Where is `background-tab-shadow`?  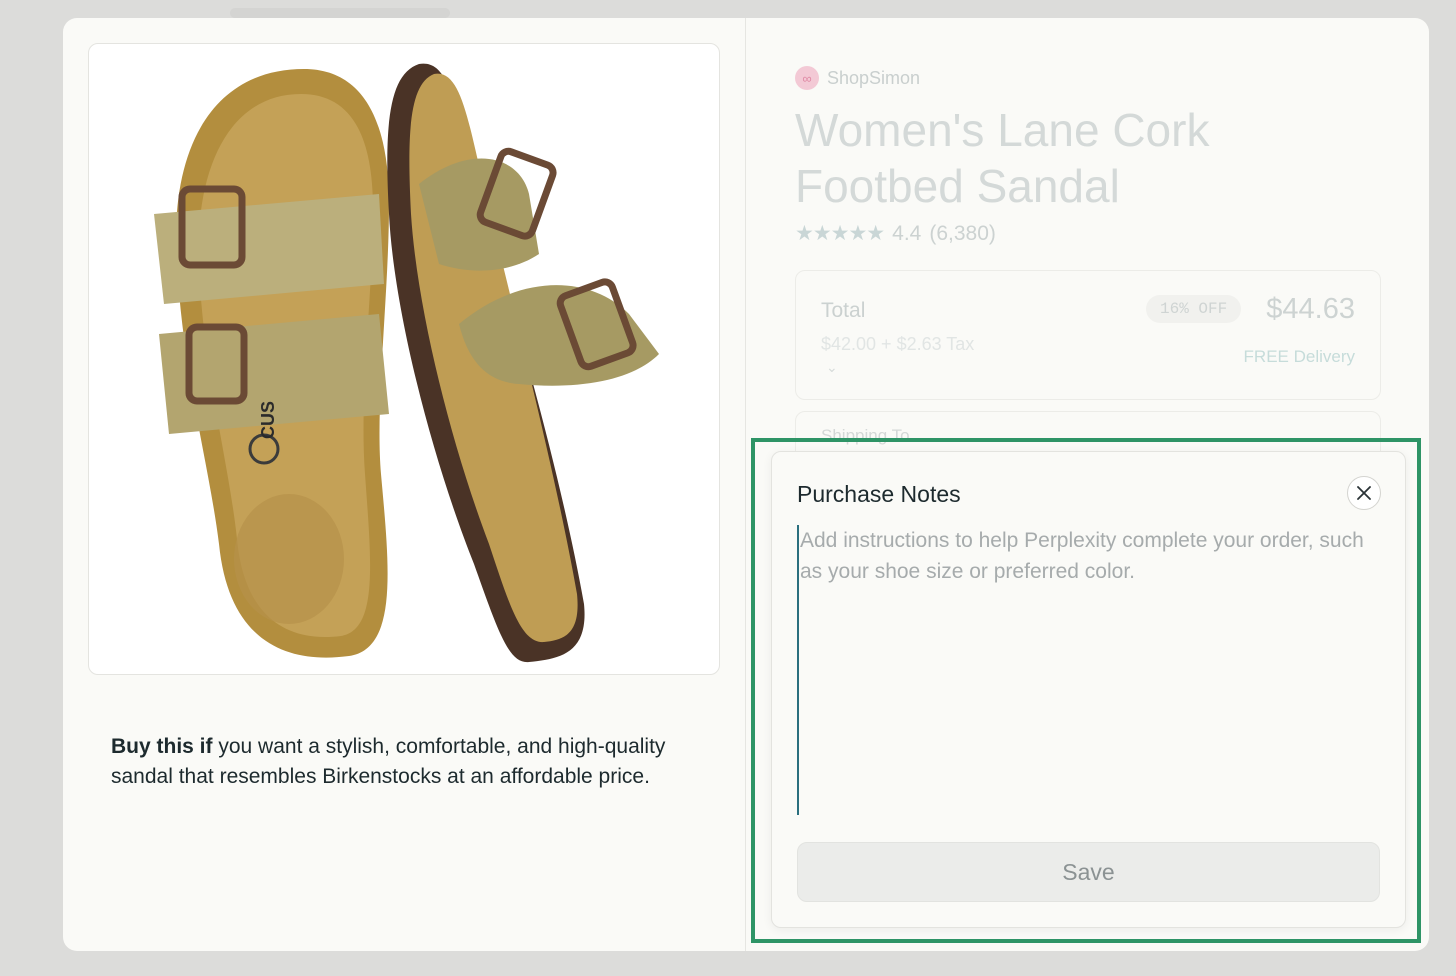 background-tab-shadow is located at coordinates (340, 13).